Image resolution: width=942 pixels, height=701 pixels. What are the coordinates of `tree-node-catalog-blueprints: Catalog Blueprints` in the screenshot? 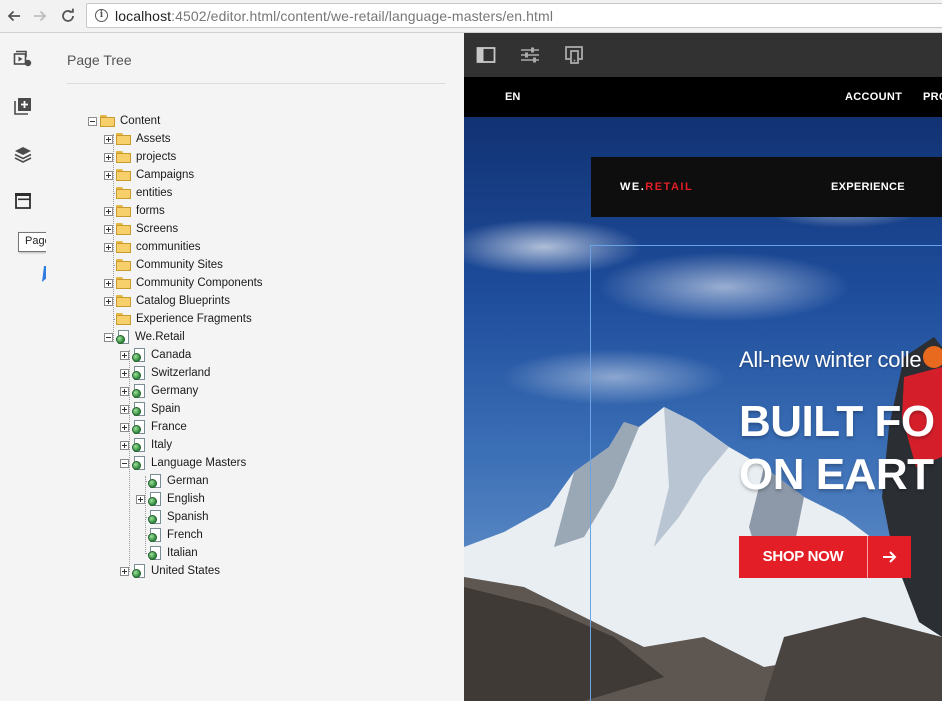 It's located at (167, 301).